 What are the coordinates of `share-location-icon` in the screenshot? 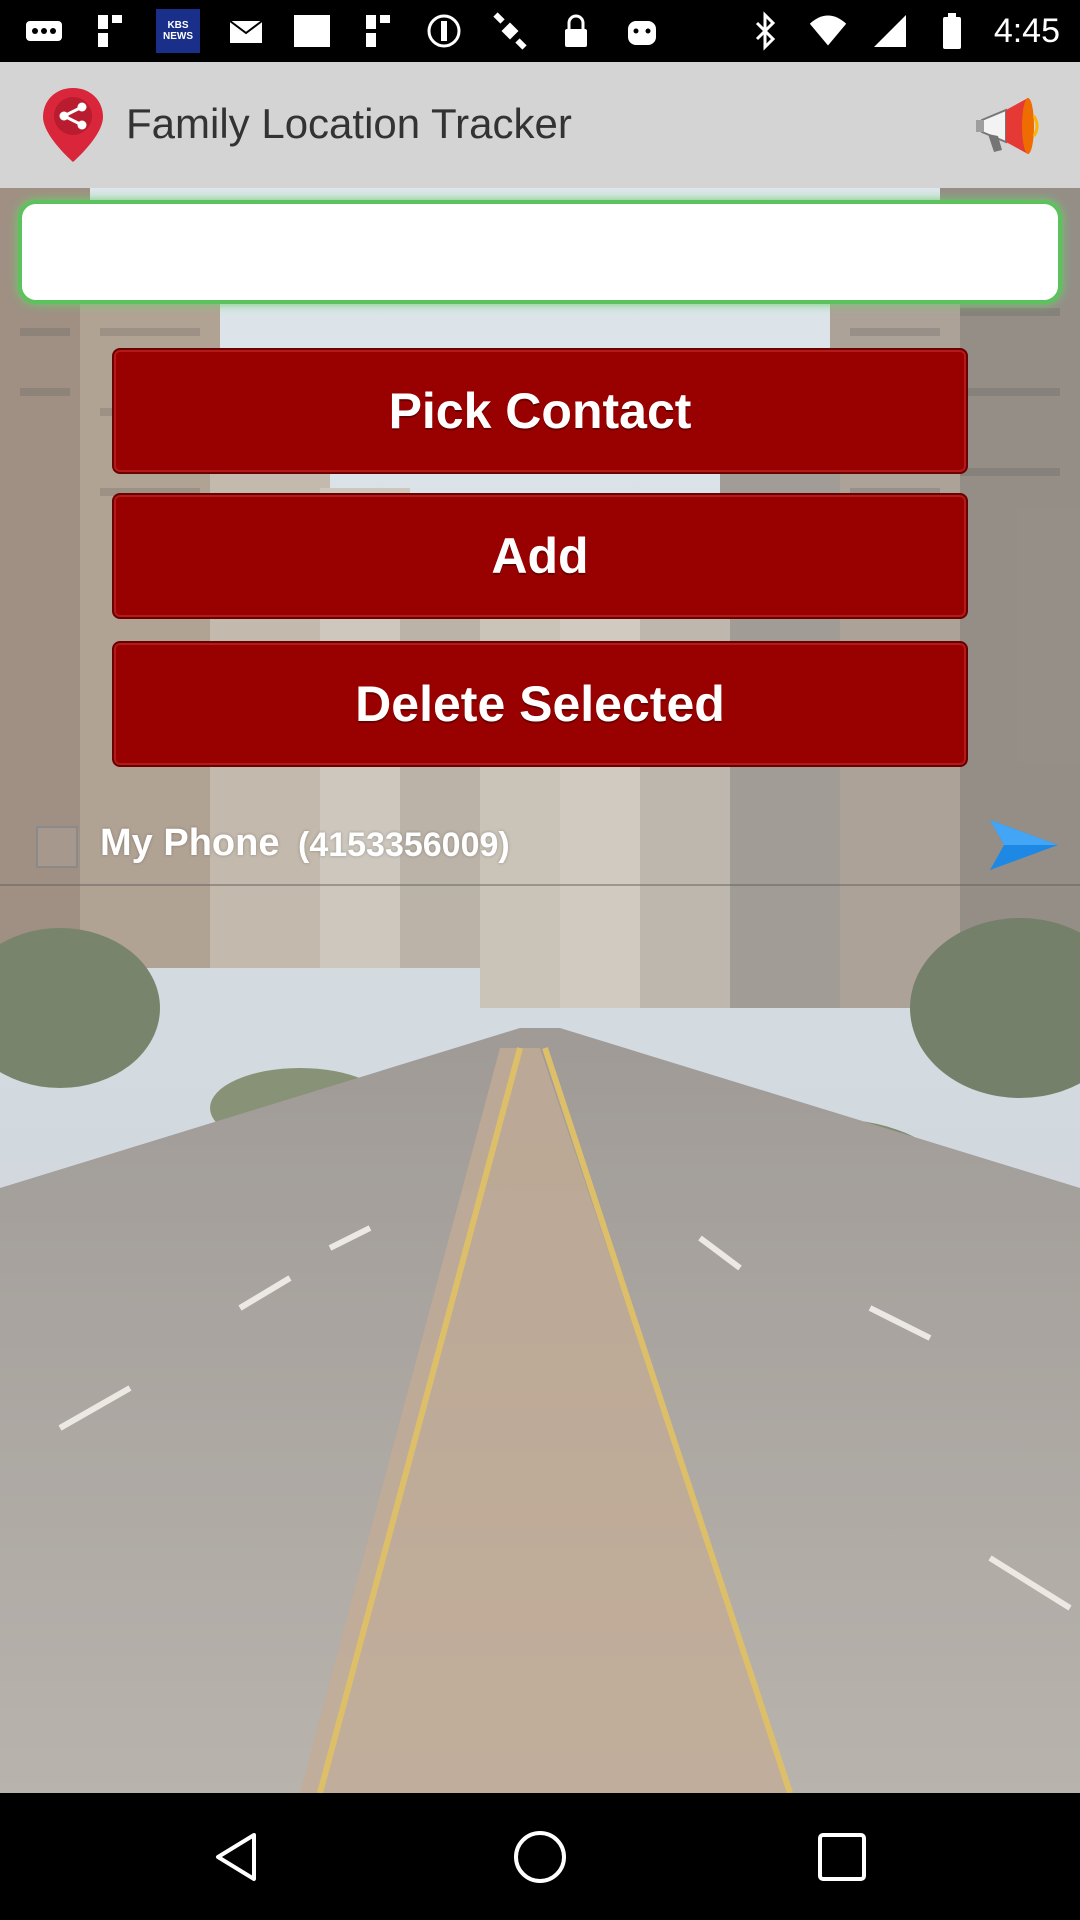 It's located at (73, 125).